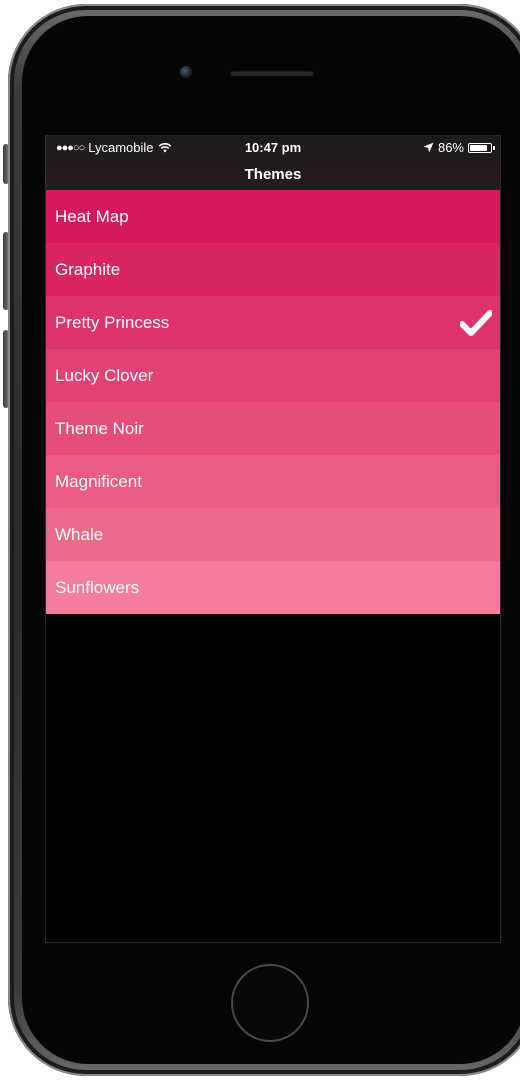 This screenshot has height=1081, width=520. Describe the element at coordinates (98, 481) in the screenshot. I see `theme-label: Magnificent` at that location.